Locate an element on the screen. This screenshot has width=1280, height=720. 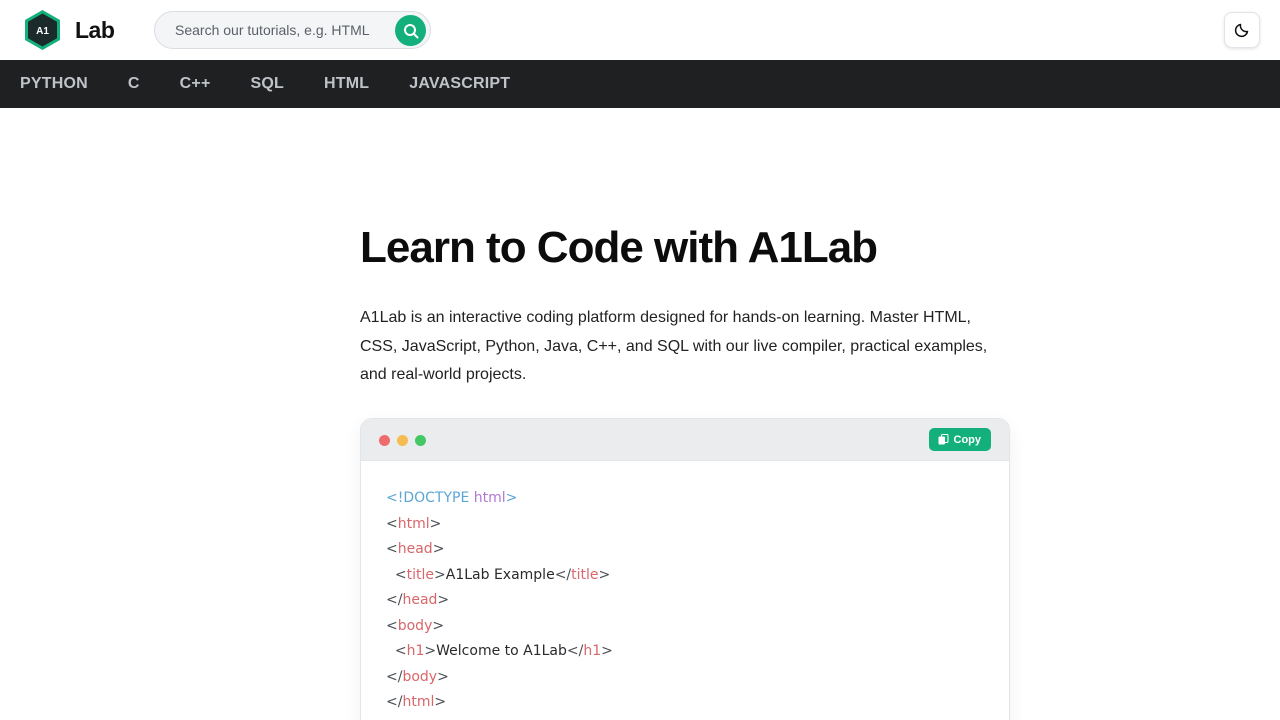
logo-text: Lab is located at coordinates (95, 29).